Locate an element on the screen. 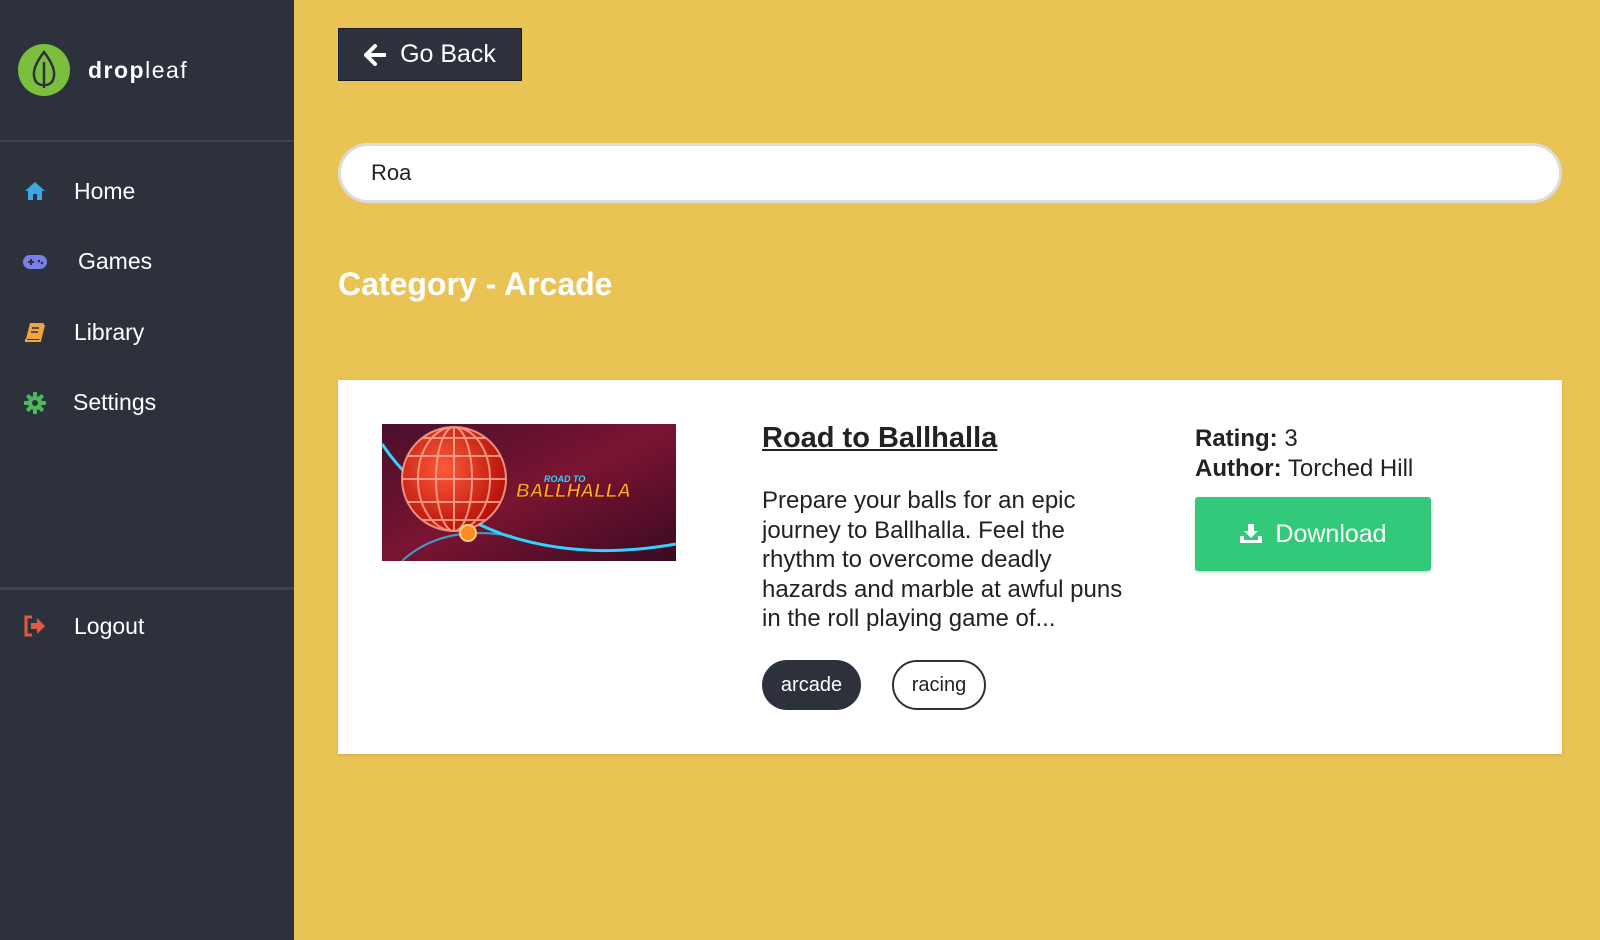 The height and width of the screenshot is (940, 1600). download-label: Download is located at coordinates (1331, 533).